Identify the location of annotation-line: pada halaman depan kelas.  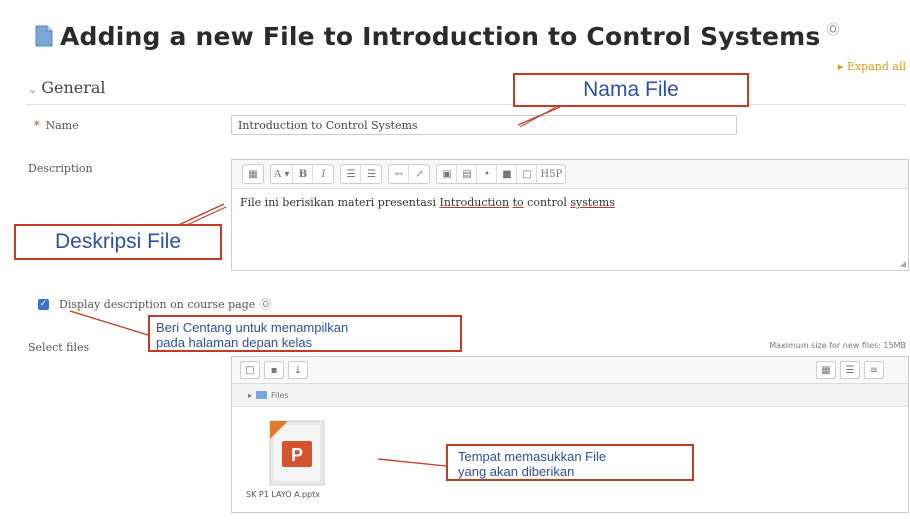
(234, 342).